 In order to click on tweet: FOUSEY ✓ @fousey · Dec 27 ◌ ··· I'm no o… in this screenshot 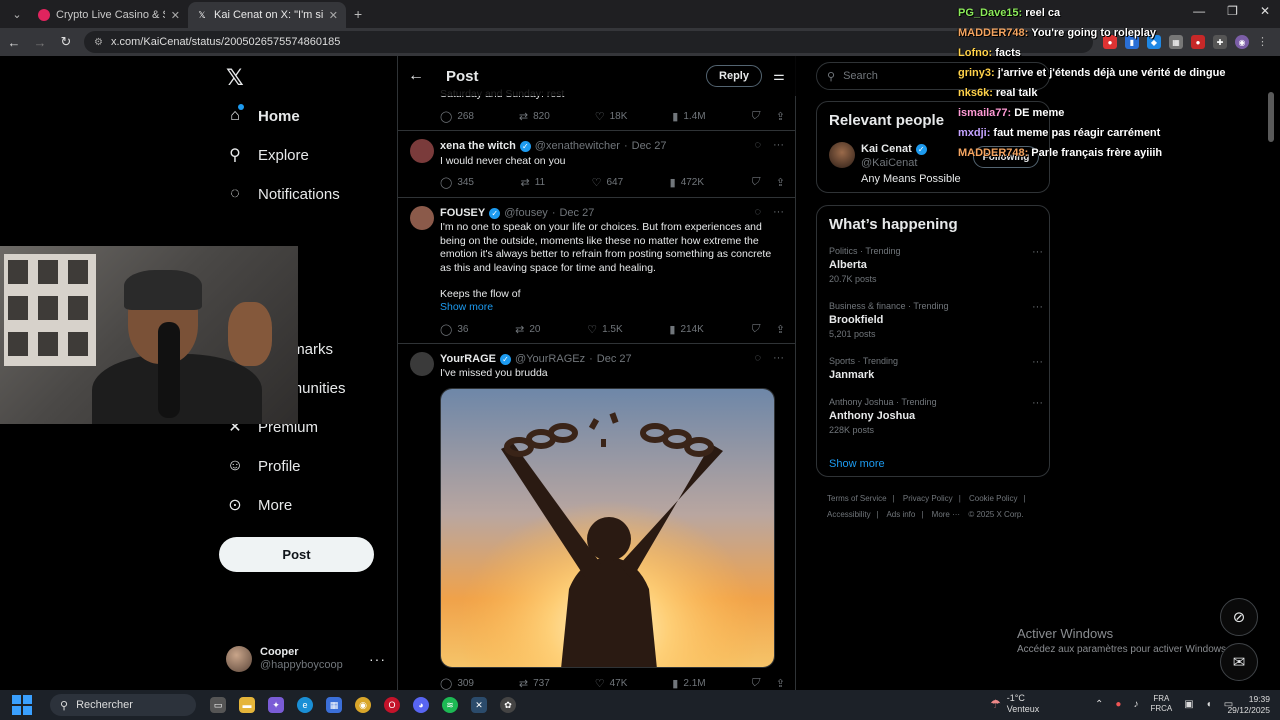, I will do `click(597, 271)`.